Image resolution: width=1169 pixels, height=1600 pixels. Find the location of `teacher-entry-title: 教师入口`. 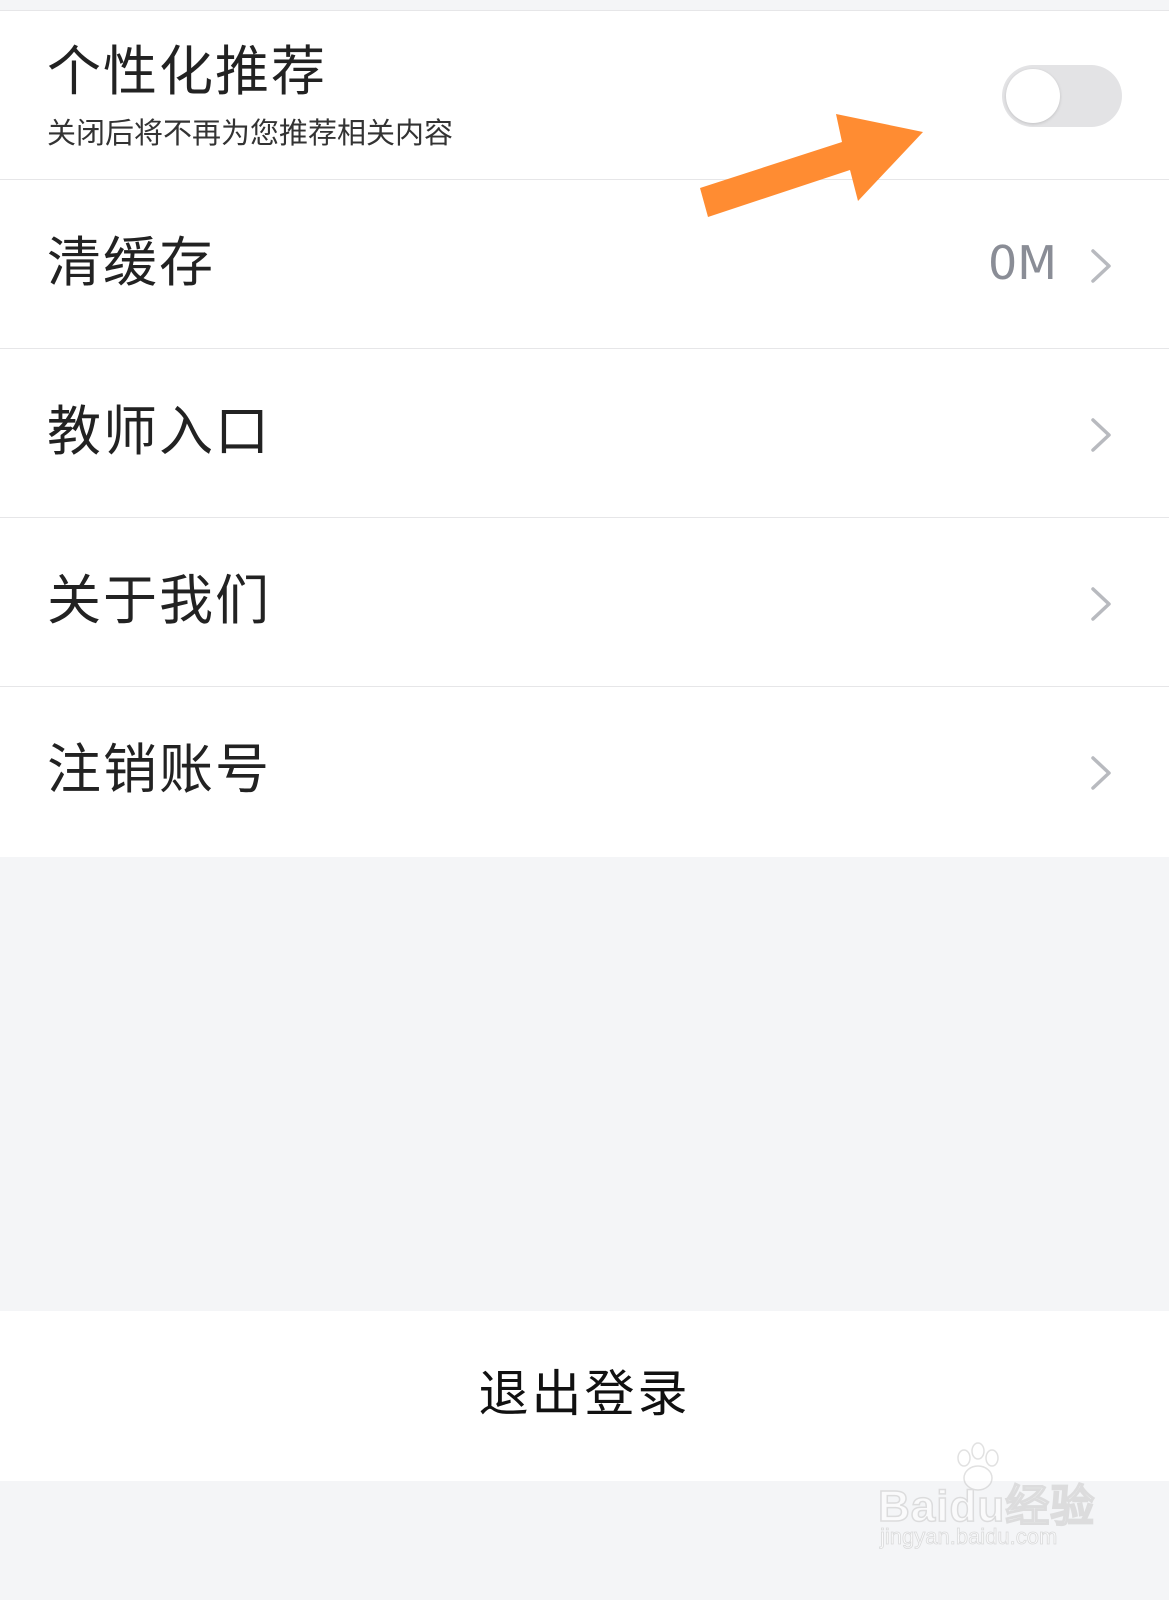

teacher-entry-title: 教师入口 is located at coordinates (159, 431).